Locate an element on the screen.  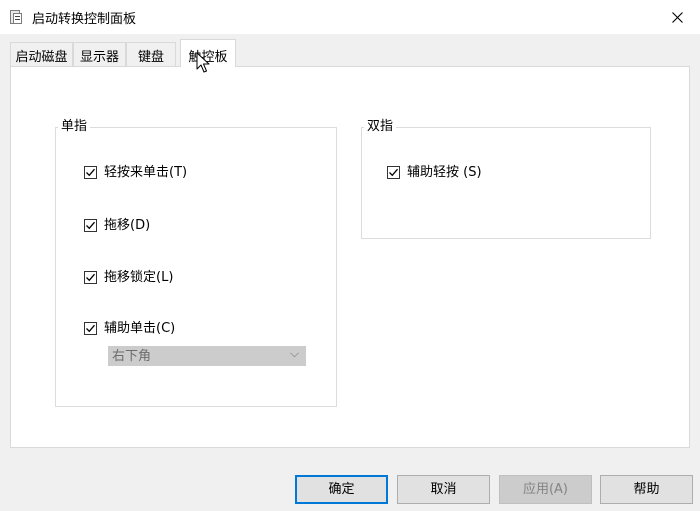
drag-checkbox is located at coordinates (90, 225).